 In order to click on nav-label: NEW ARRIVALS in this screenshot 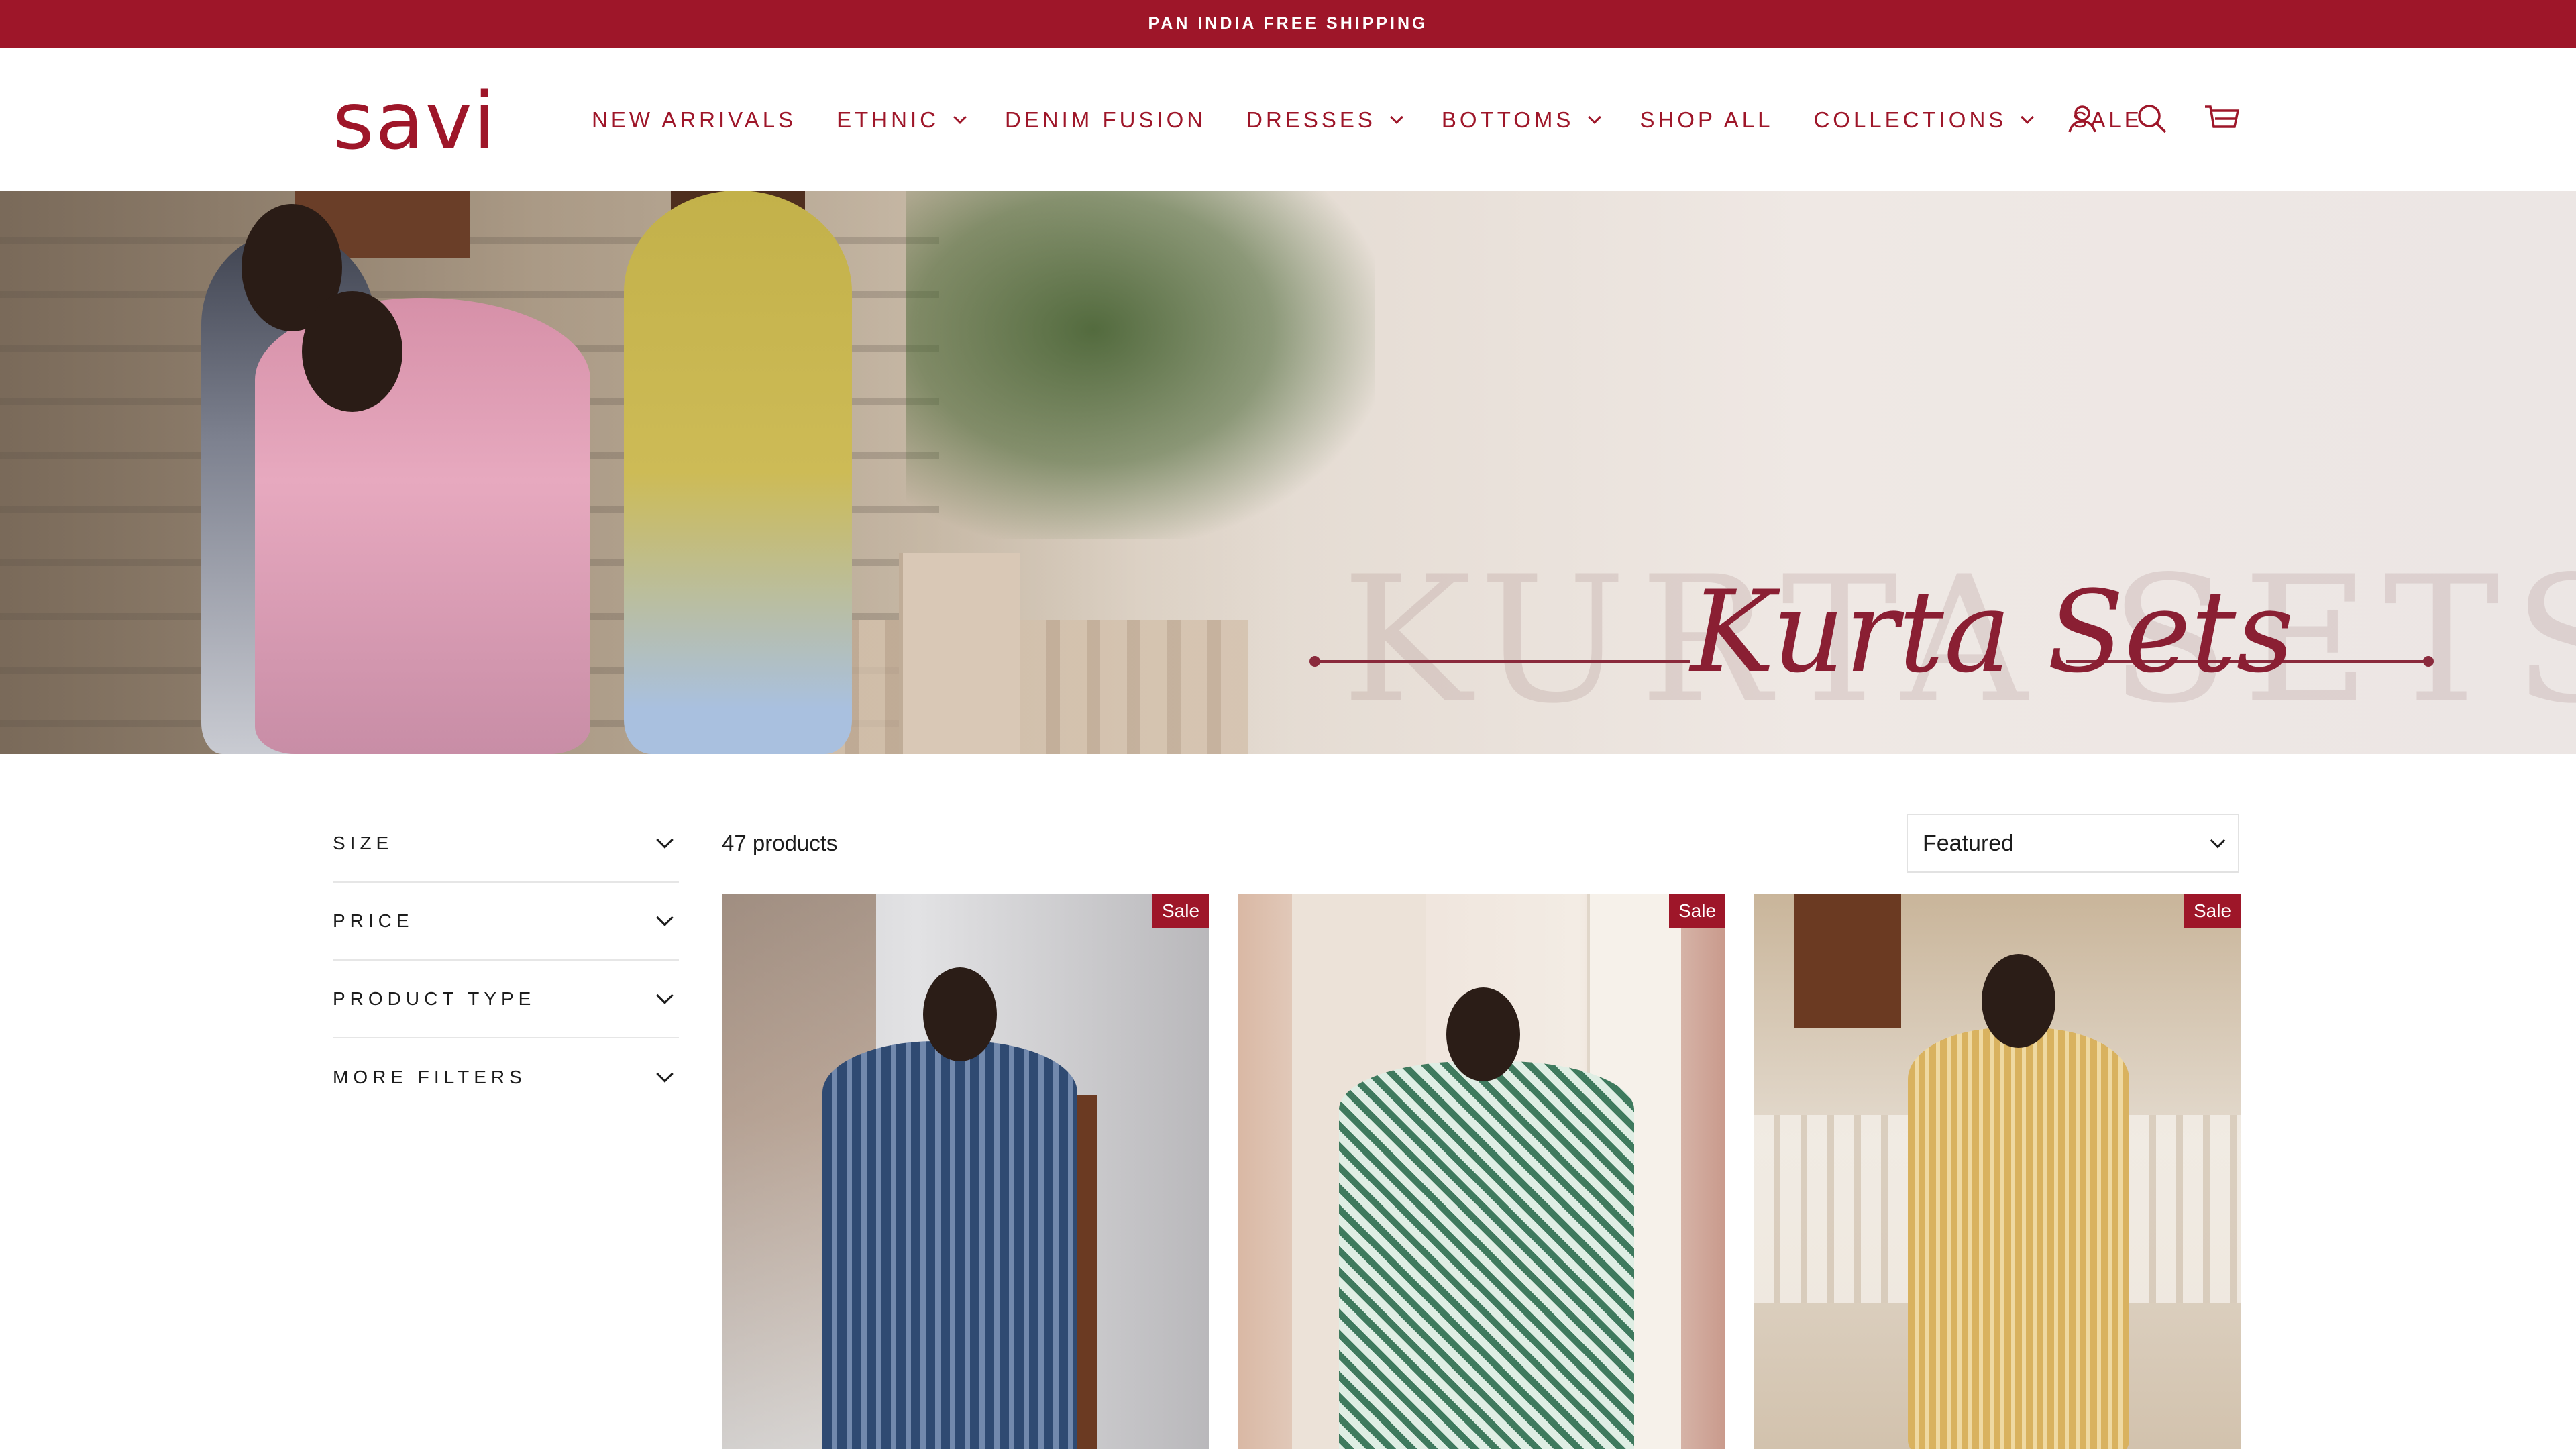, I will do `click(694, 120)`.